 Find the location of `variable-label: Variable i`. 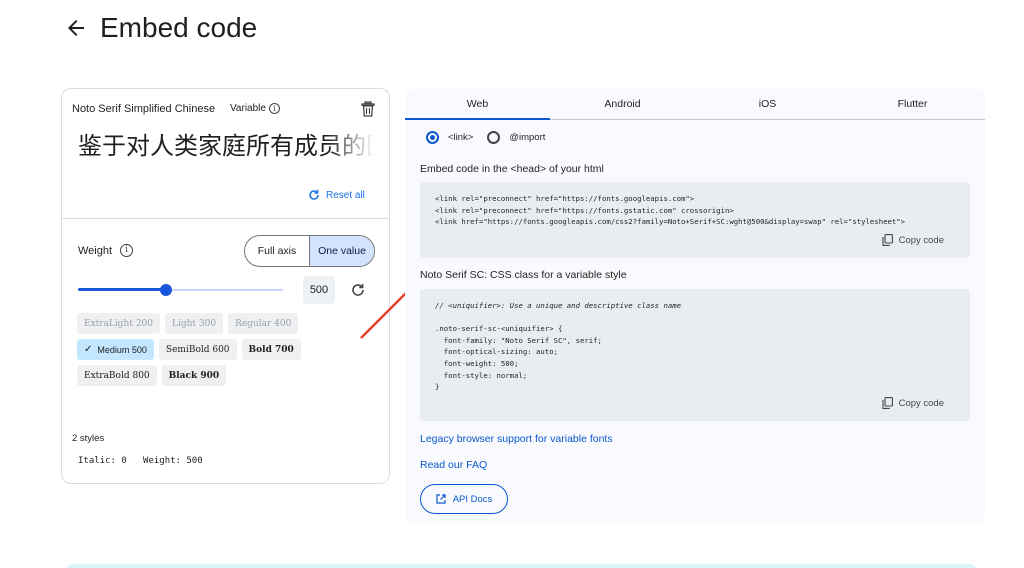

variable-label: Variable i is located at coordinates (255, 108).